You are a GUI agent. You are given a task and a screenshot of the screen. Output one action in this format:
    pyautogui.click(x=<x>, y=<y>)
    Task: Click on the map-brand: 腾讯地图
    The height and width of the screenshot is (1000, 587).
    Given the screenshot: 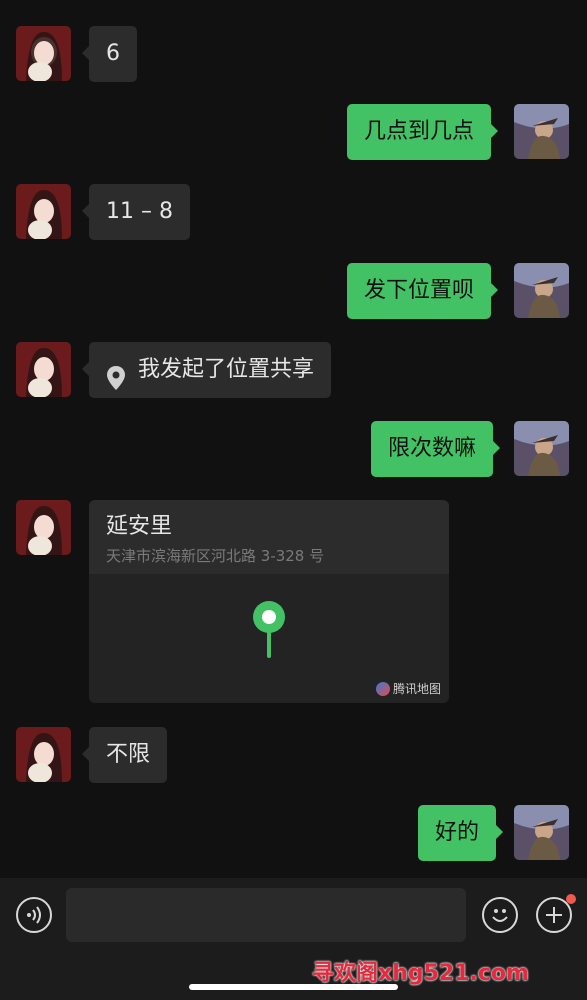 What is the action you would take?
    pyautogui.click(x=408, y=688)
    